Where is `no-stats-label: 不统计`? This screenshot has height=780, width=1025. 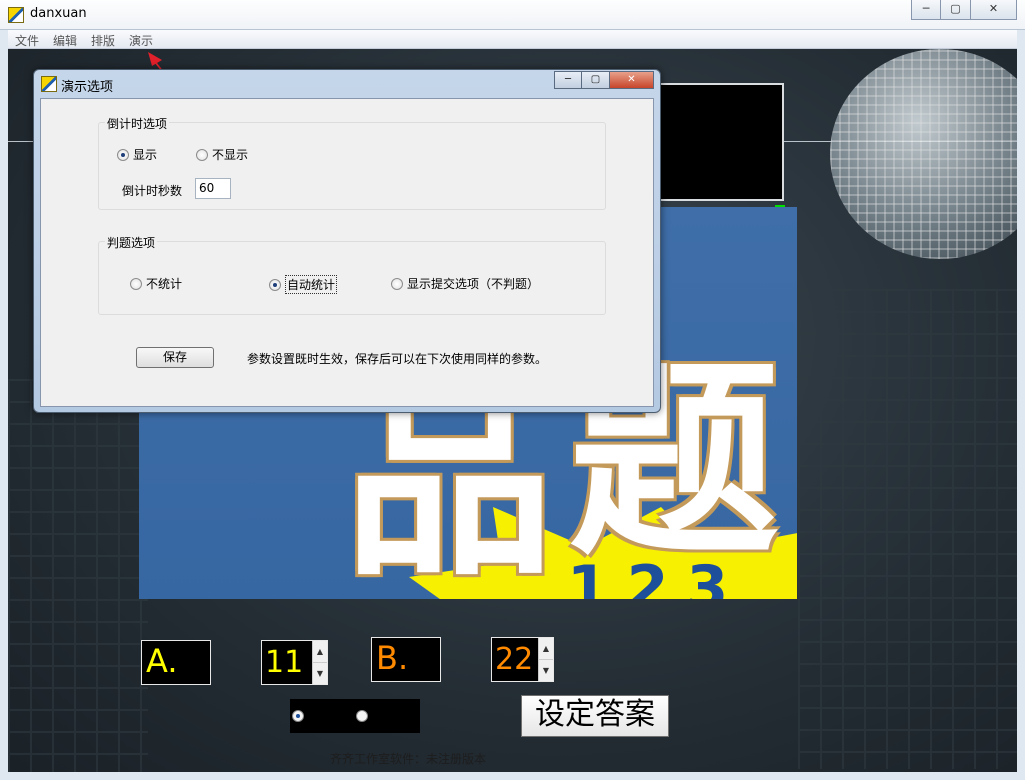
no-stats-label: 不统计 is located at coordinates (164, 284).